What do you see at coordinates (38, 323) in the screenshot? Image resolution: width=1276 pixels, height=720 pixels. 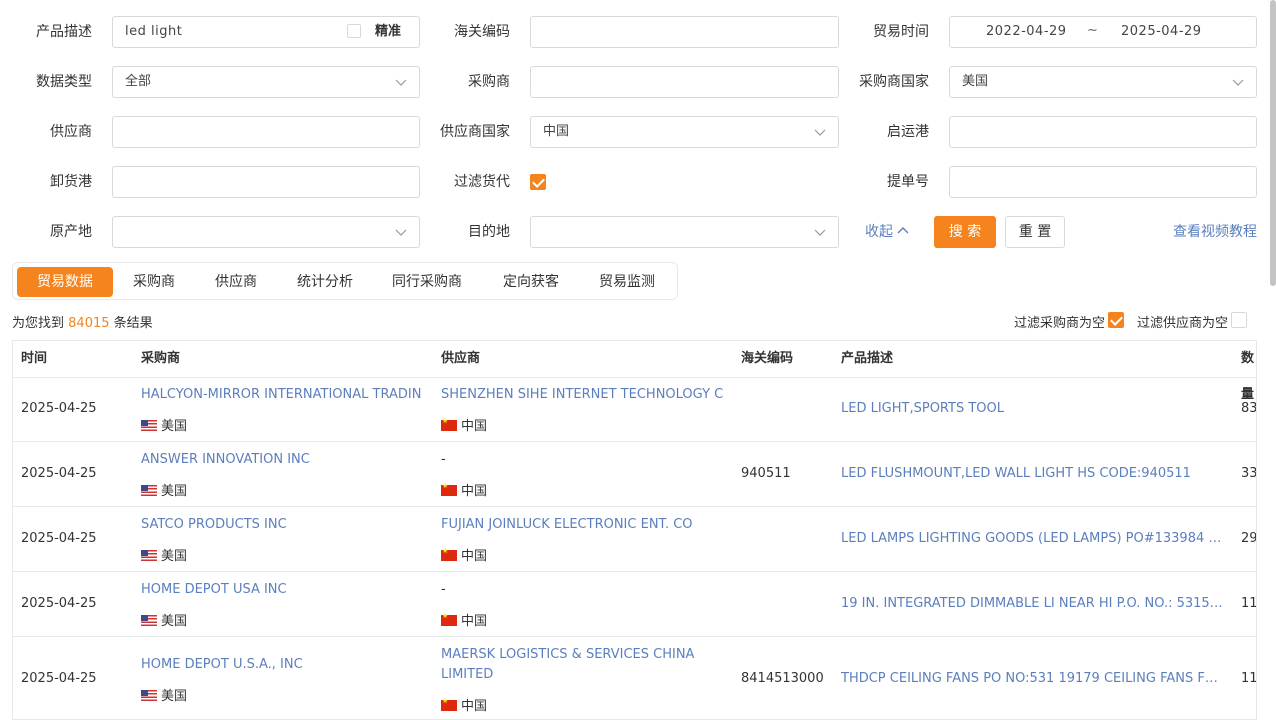 I see `summary-prefix: 为您找到` at bounding box center [38, 323].